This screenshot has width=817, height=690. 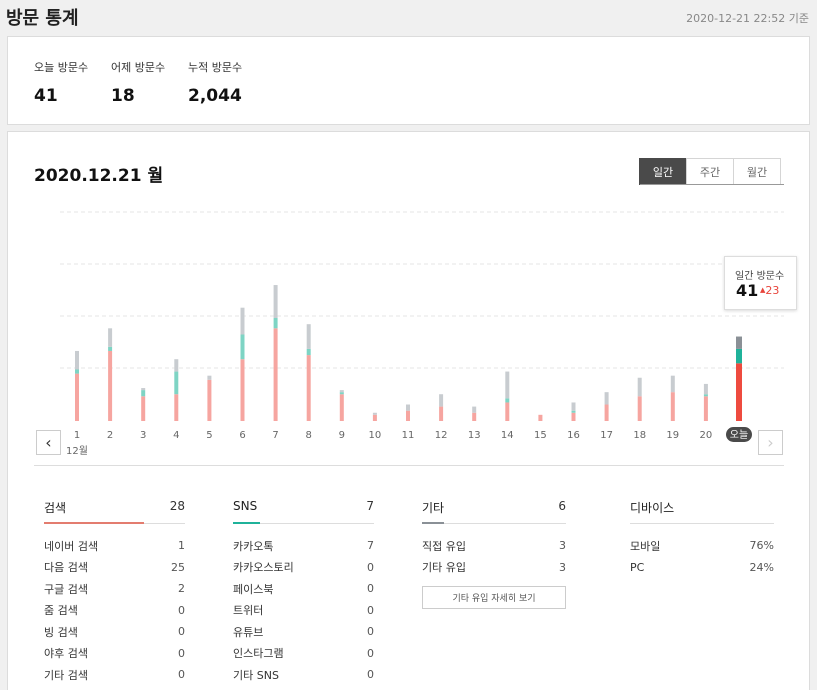 I want to click on stat-label: 어제 방문수, so click(x=138, y=67).